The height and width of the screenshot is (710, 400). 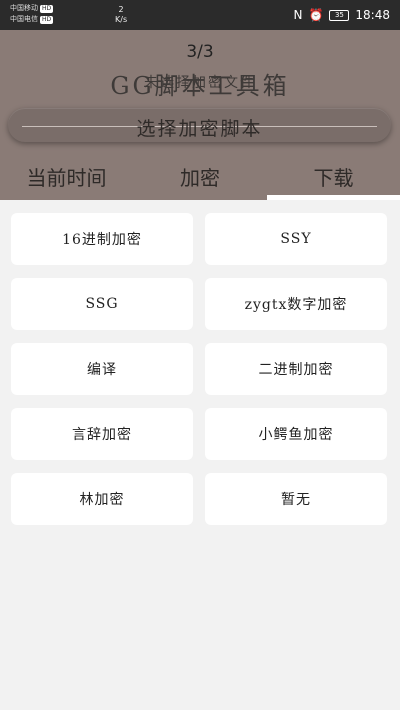 I want to click on network-speed: 2 K/s, so click(x=121, y=15).